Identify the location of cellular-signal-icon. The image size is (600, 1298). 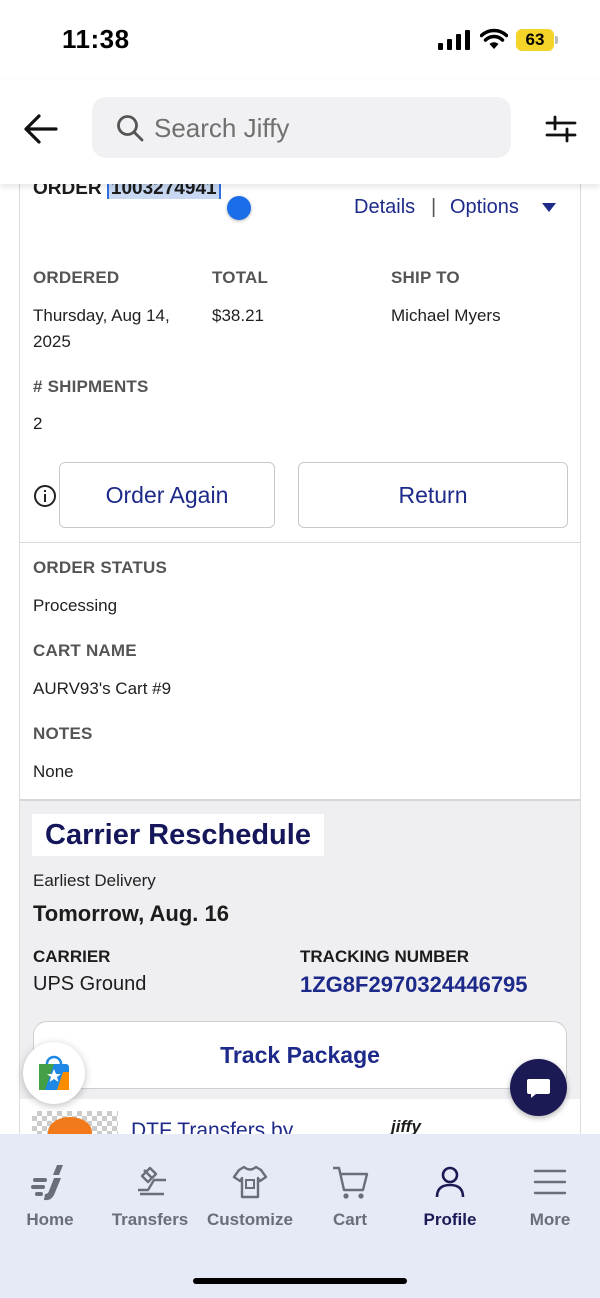
(454, 40).